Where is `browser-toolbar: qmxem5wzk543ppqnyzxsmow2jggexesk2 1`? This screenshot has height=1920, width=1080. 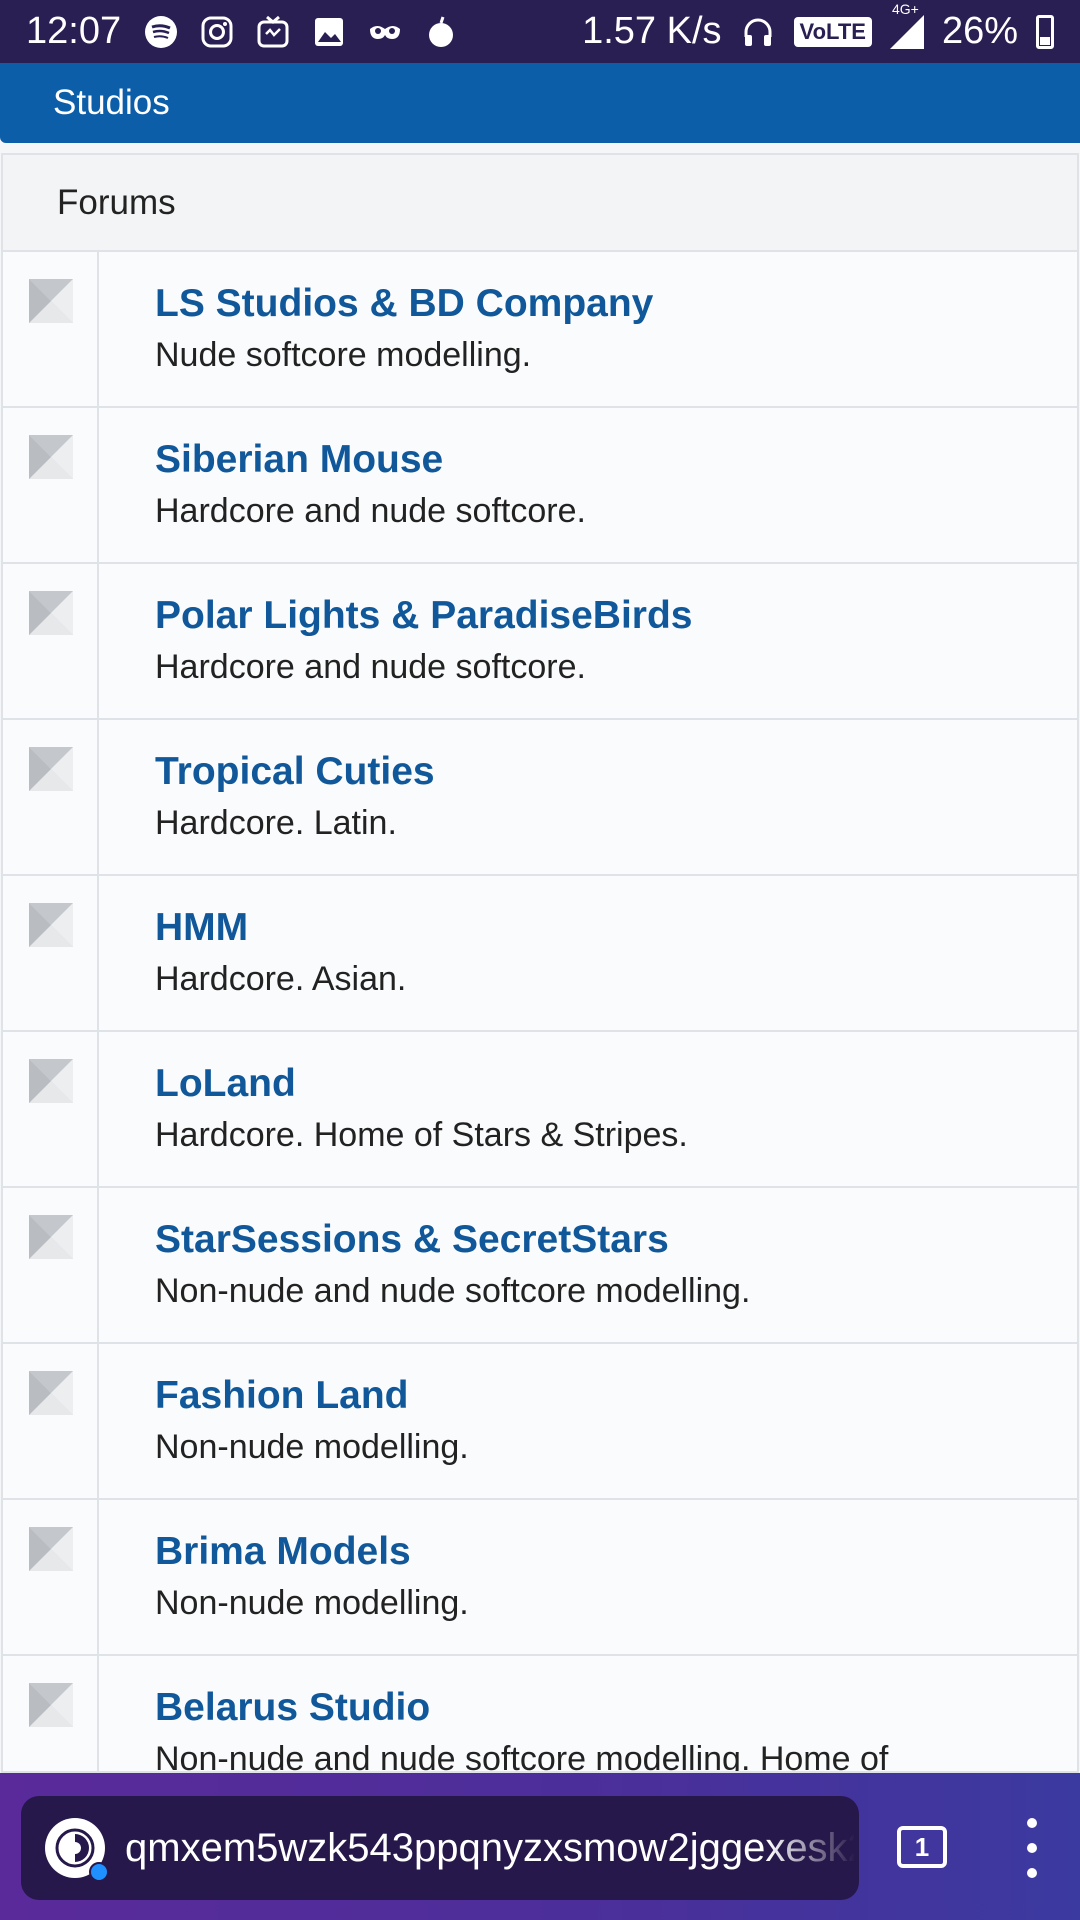
browser-toolbar: qmxem5wzk543ppqnyzxsmow2jggexesk2 1 is located at coordinates (540, 1846).